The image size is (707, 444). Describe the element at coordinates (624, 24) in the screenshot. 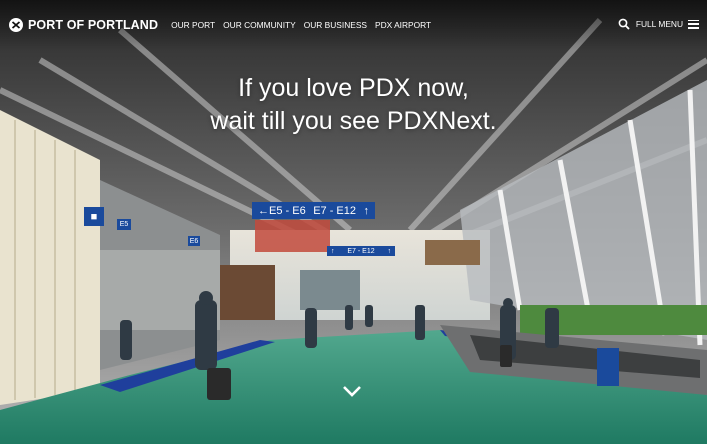

I see `search-icon` at that location.